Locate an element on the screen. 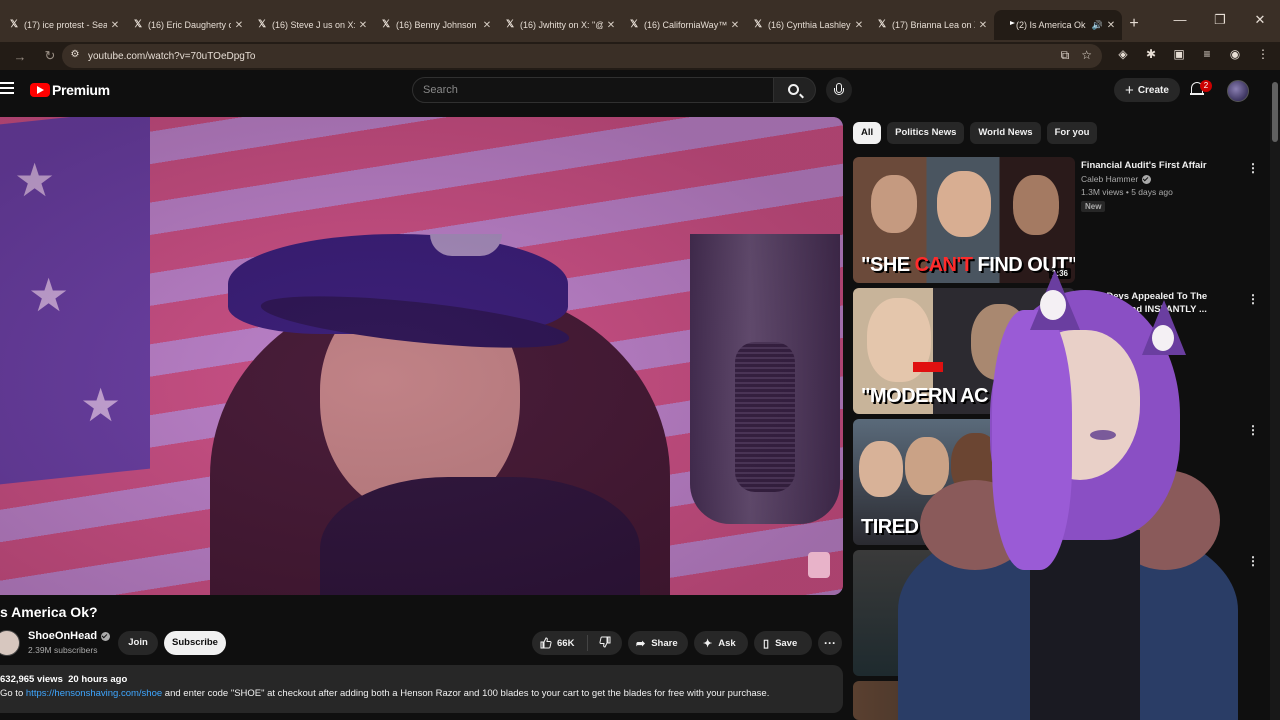 This screenshot has height=720, width=1280. sparkle-icon: ✦ is located at coordinates (708, 643).